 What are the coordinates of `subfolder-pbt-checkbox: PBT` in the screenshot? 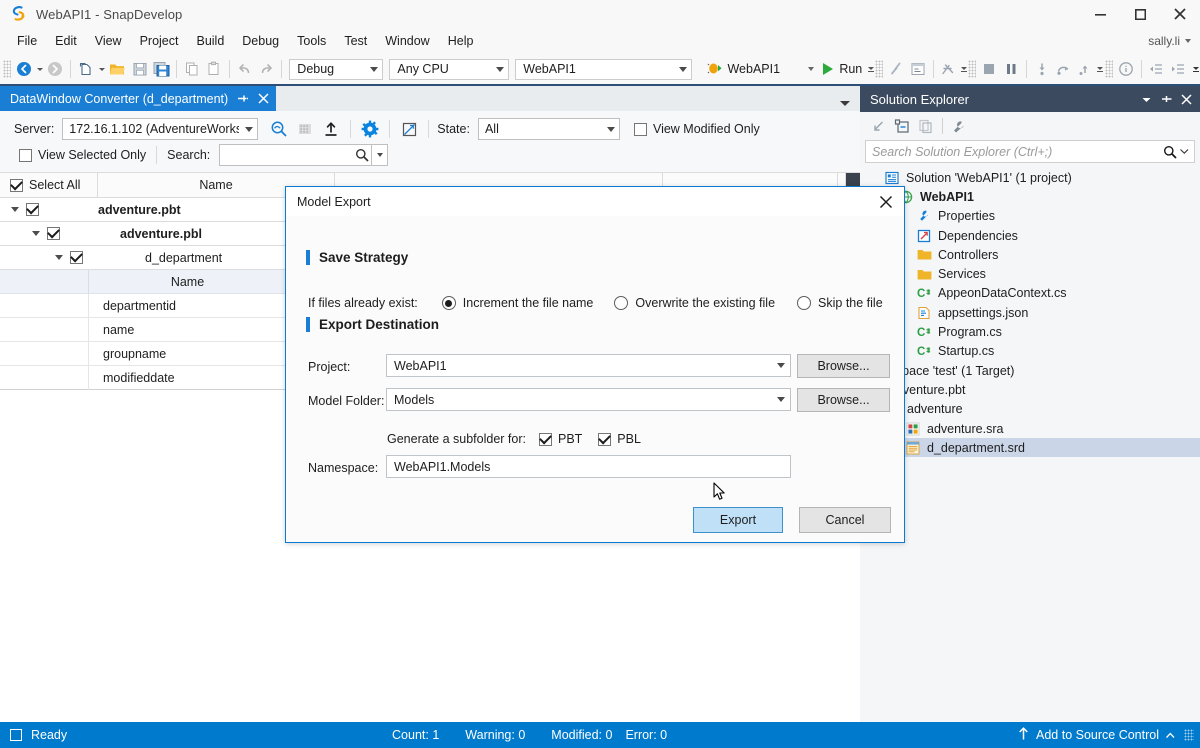 It's located at (560, 439).